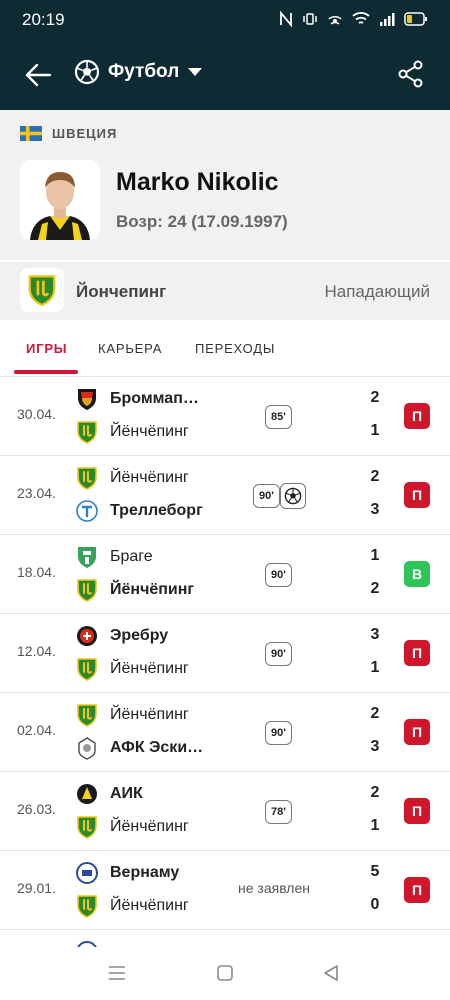 The image size is (450, 1000). Describe the element at coordinates (225, 938) in the screenshot. I see `match-row-partial` at that location.